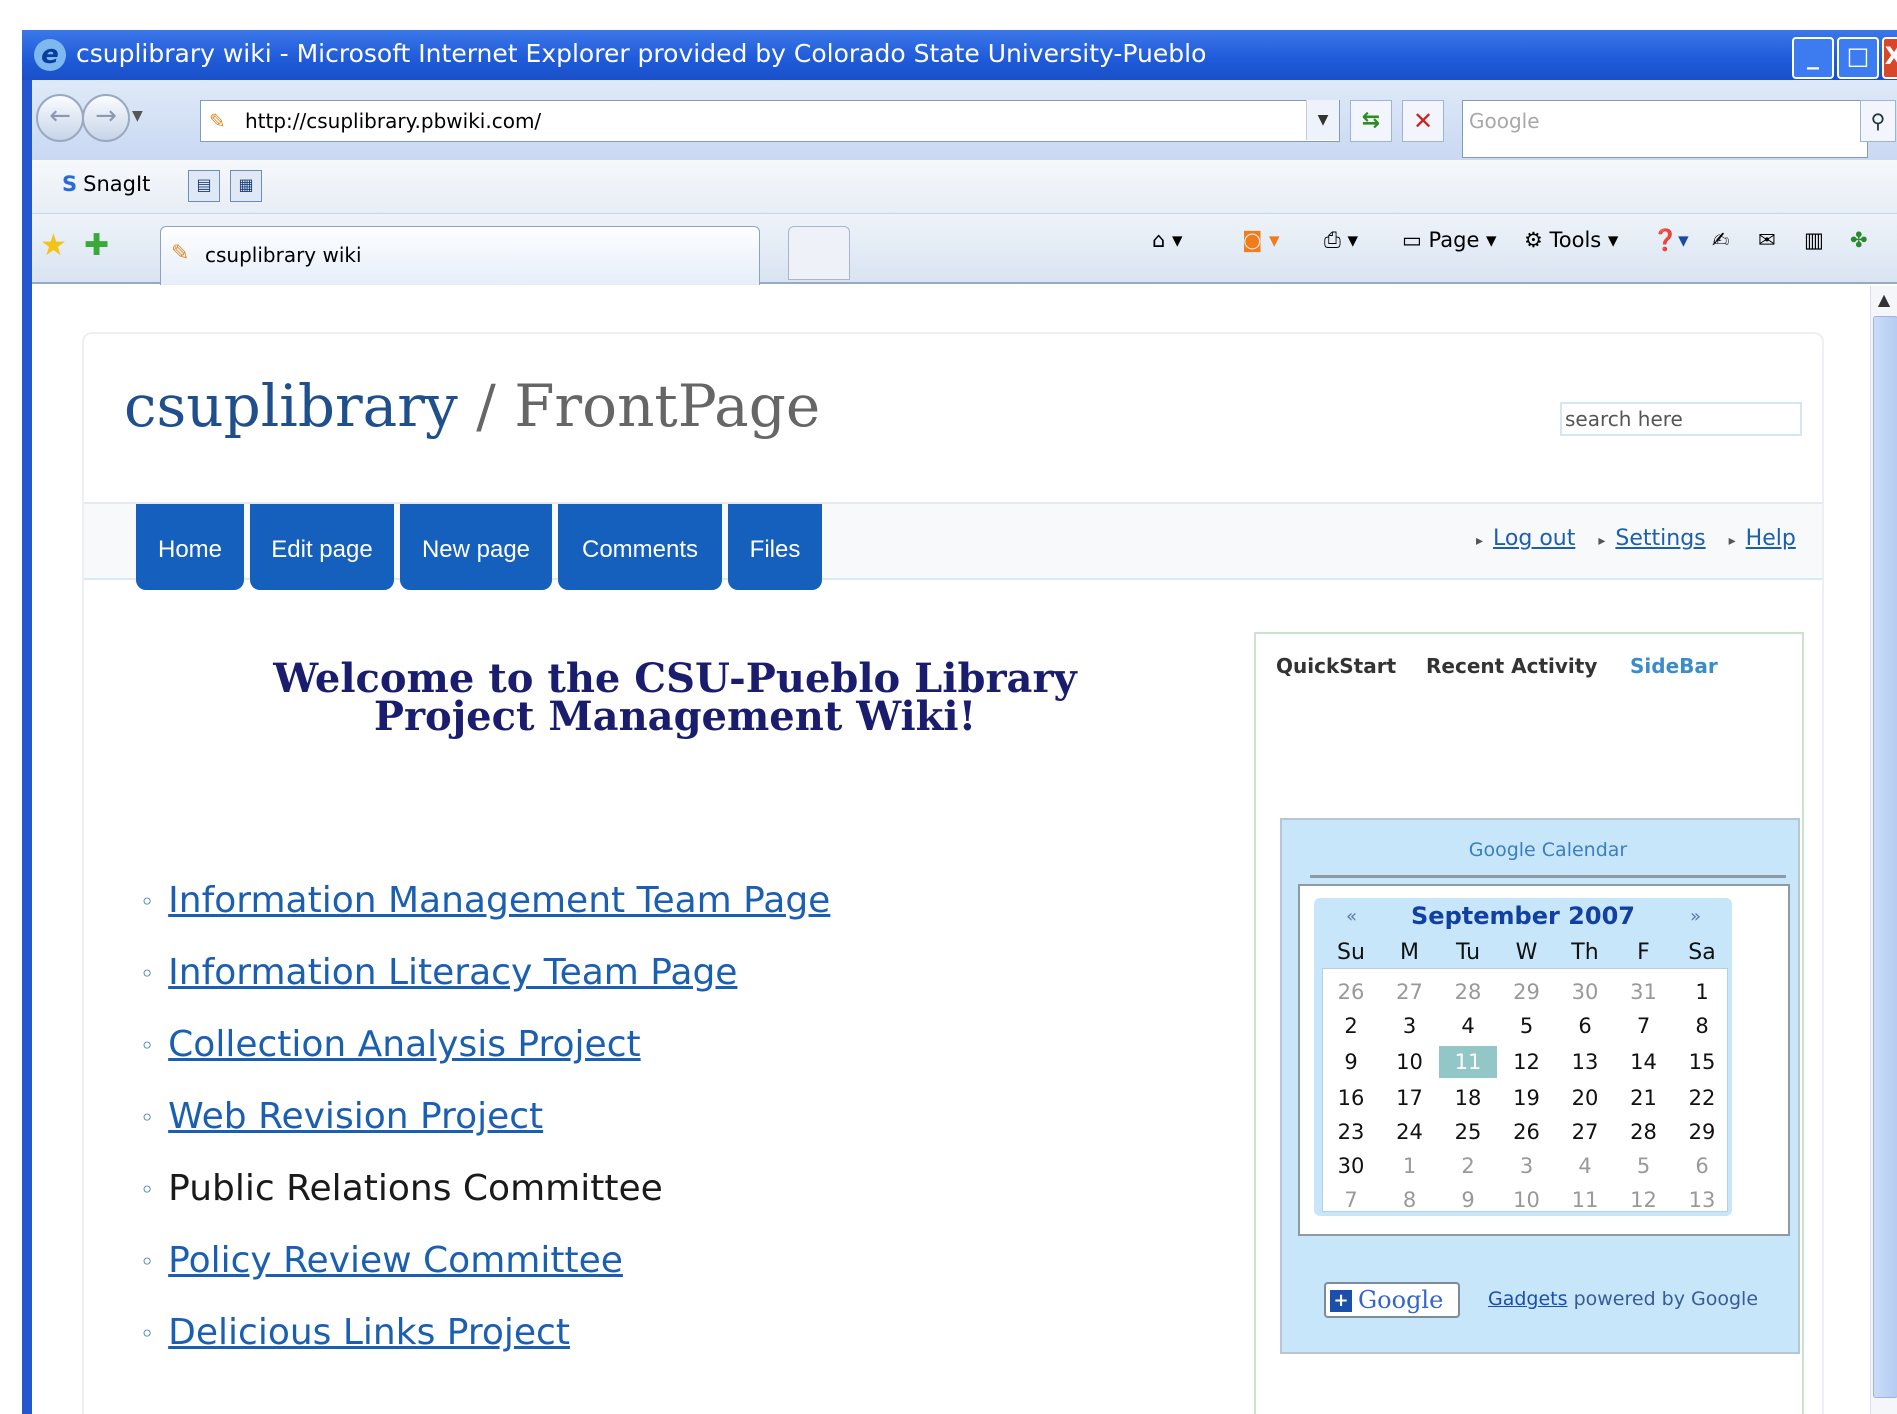 Image resolution: width=1897 pixels, height=1414 pixels. Describe the element at coordinates (246, 186) in the screenshot. I see `snagit-capture-icon: ▦` at that location.